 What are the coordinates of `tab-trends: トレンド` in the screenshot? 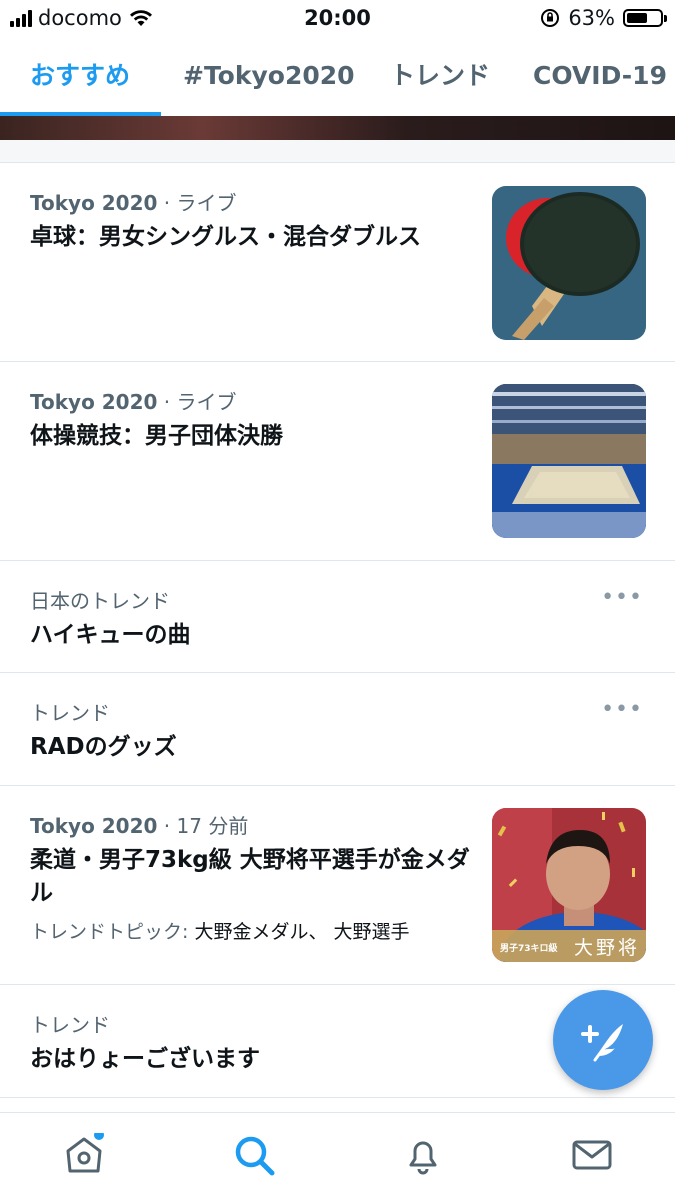 It's located at (440, 77).